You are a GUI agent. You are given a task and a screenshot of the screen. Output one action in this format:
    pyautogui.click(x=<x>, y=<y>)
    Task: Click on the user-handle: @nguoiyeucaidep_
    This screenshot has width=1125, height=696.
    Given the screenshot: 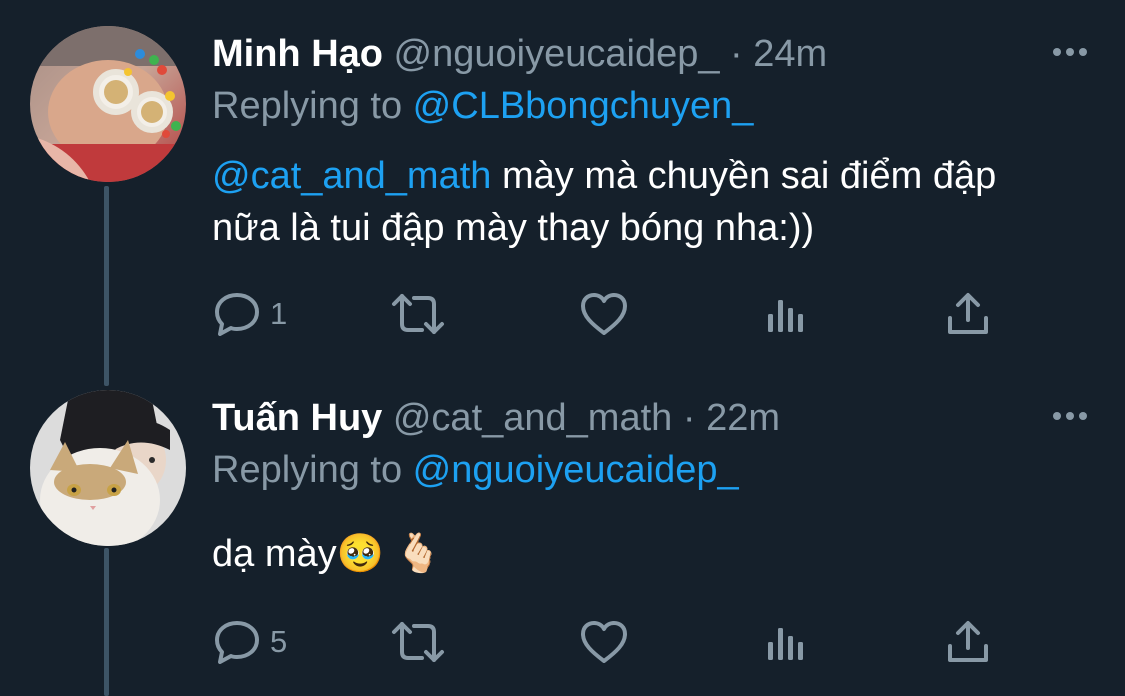 What is the action you would take?
    pyautogui.click(x=557, y=54)
    